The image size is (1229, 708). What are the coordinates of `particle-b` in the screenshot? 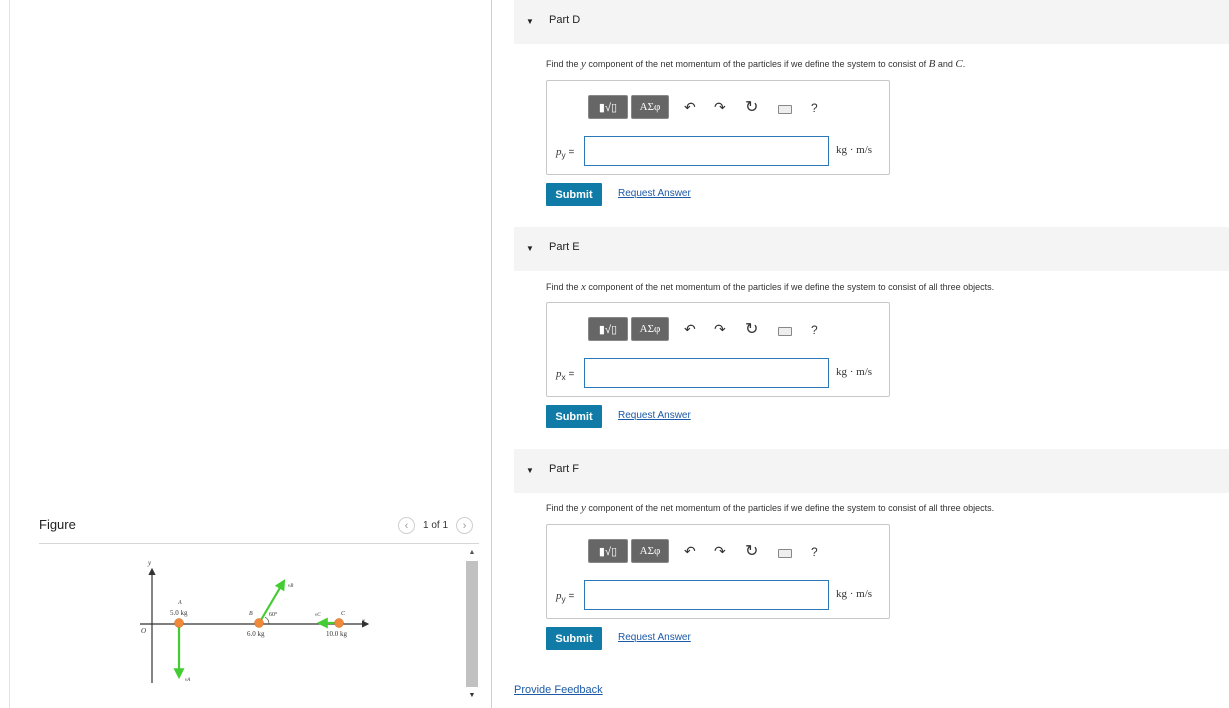 It's located at (259, 623).